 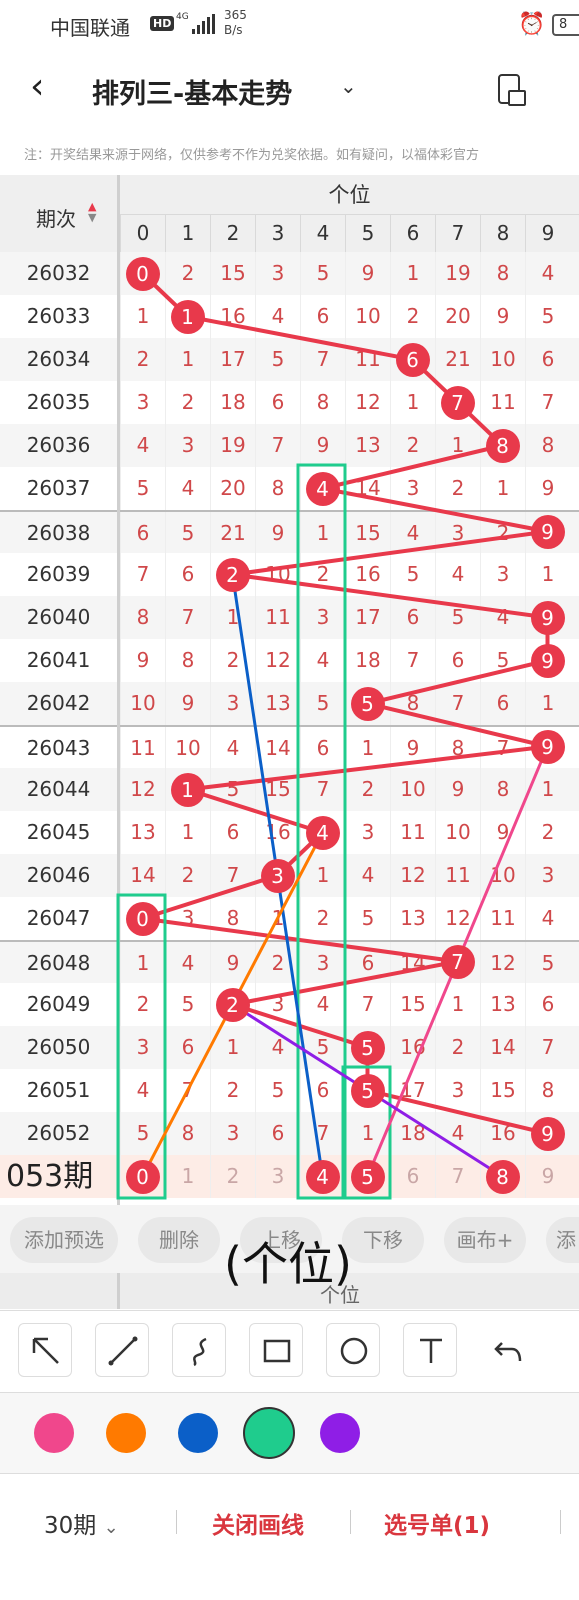 What do you see at coordinates (340, 1433) in the screenshot?
I see `color-purple` at bounding box center [340, 1433].